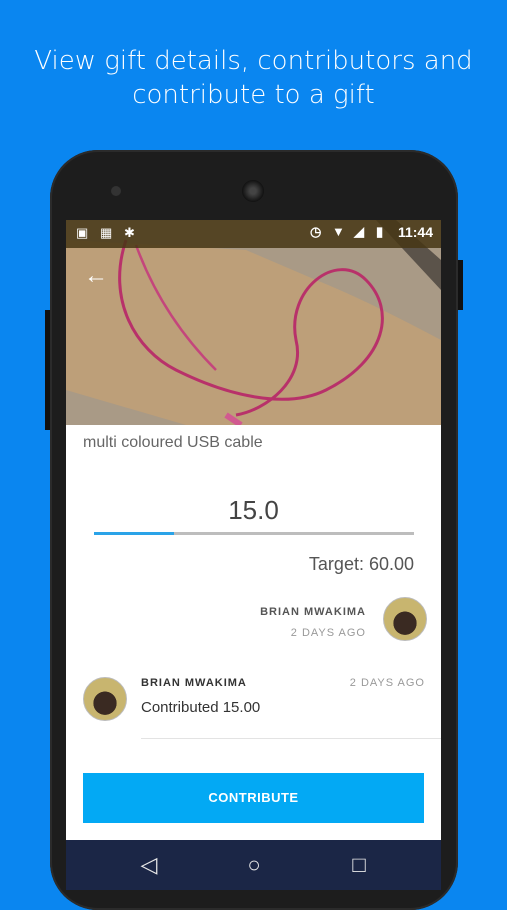 Image resolution: width=507 pixels, height=910 pixels. Describe the element at coordinates (379, 231) in the screenshot. I see `battery-charging-icon: ▮` at that location.